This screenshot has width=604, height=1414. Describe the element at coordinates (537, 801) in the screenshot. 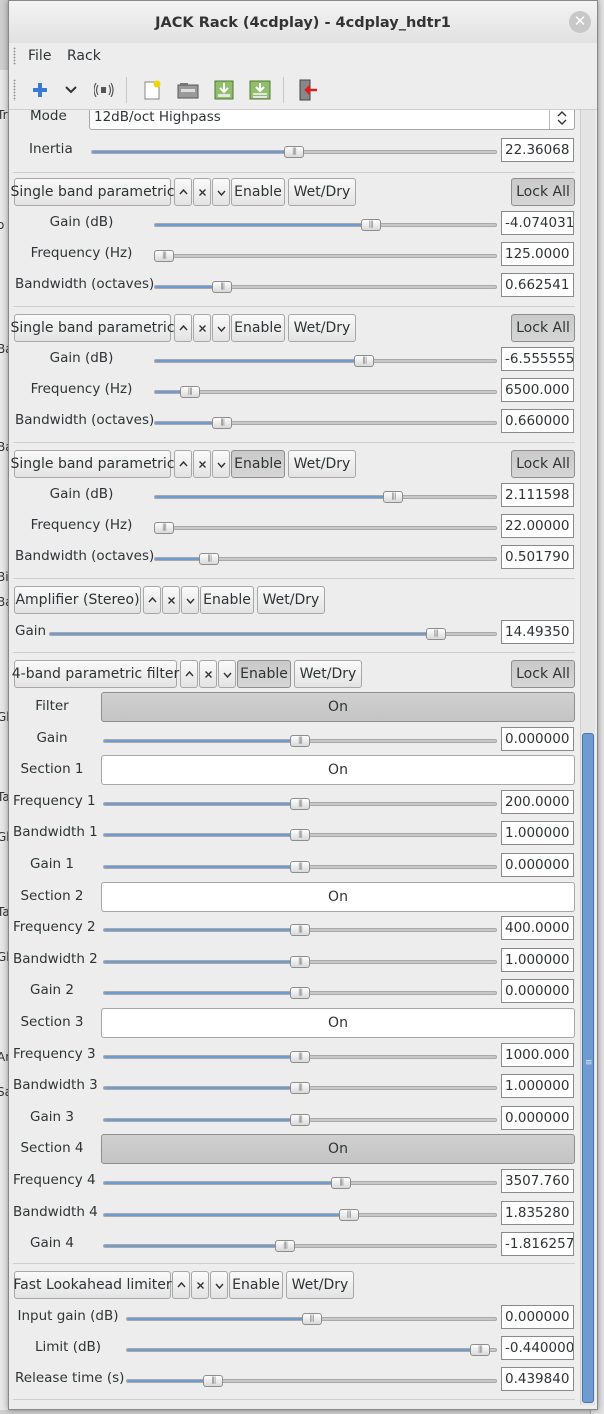

I see `fourband-param-value: 200.0000` at that location.